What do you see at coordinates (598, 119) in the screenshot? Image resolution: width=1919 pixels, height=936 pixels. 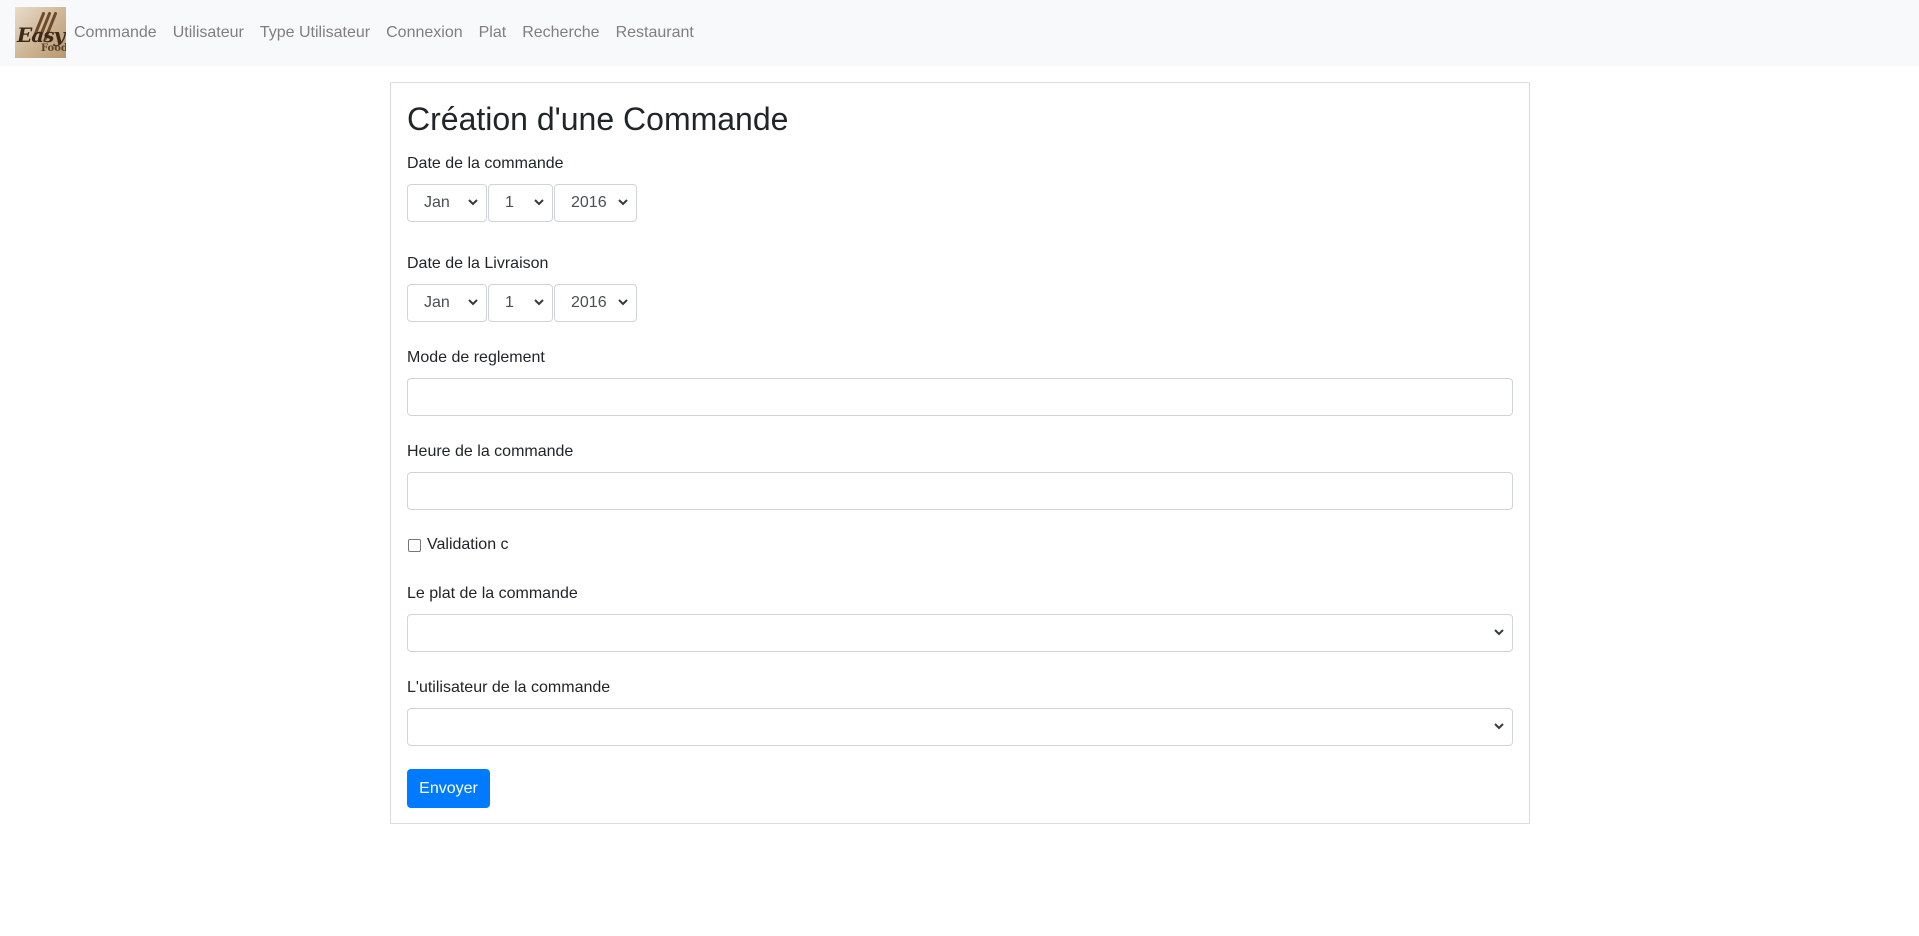 I see `page-title: Création d'une Commande` at bounding box center [598, 119].